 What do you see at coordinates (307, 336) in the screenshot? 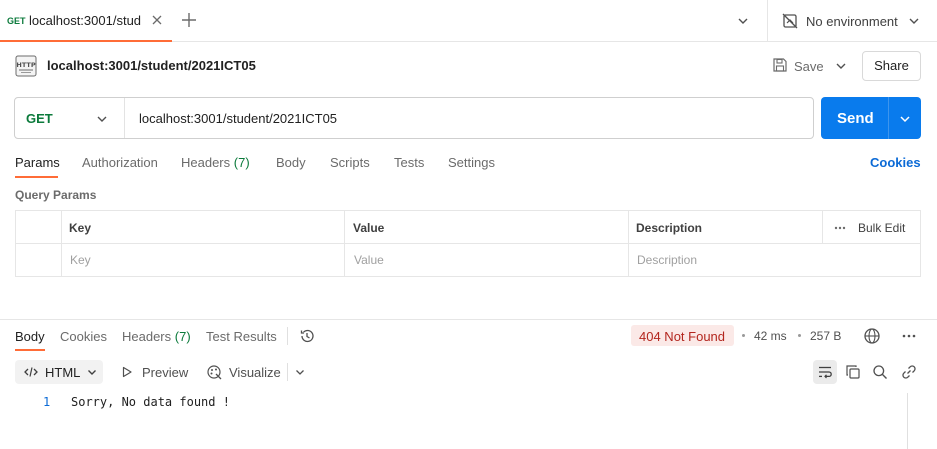
I see `history-icon` at bounding box center [307, 336].